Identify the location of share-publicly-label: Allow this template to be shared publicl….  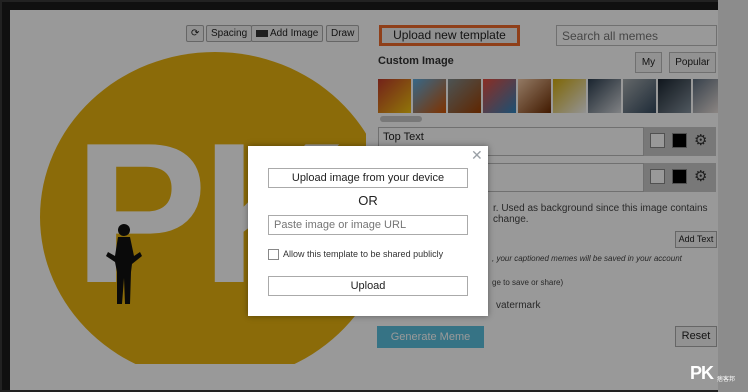
(363, 254).